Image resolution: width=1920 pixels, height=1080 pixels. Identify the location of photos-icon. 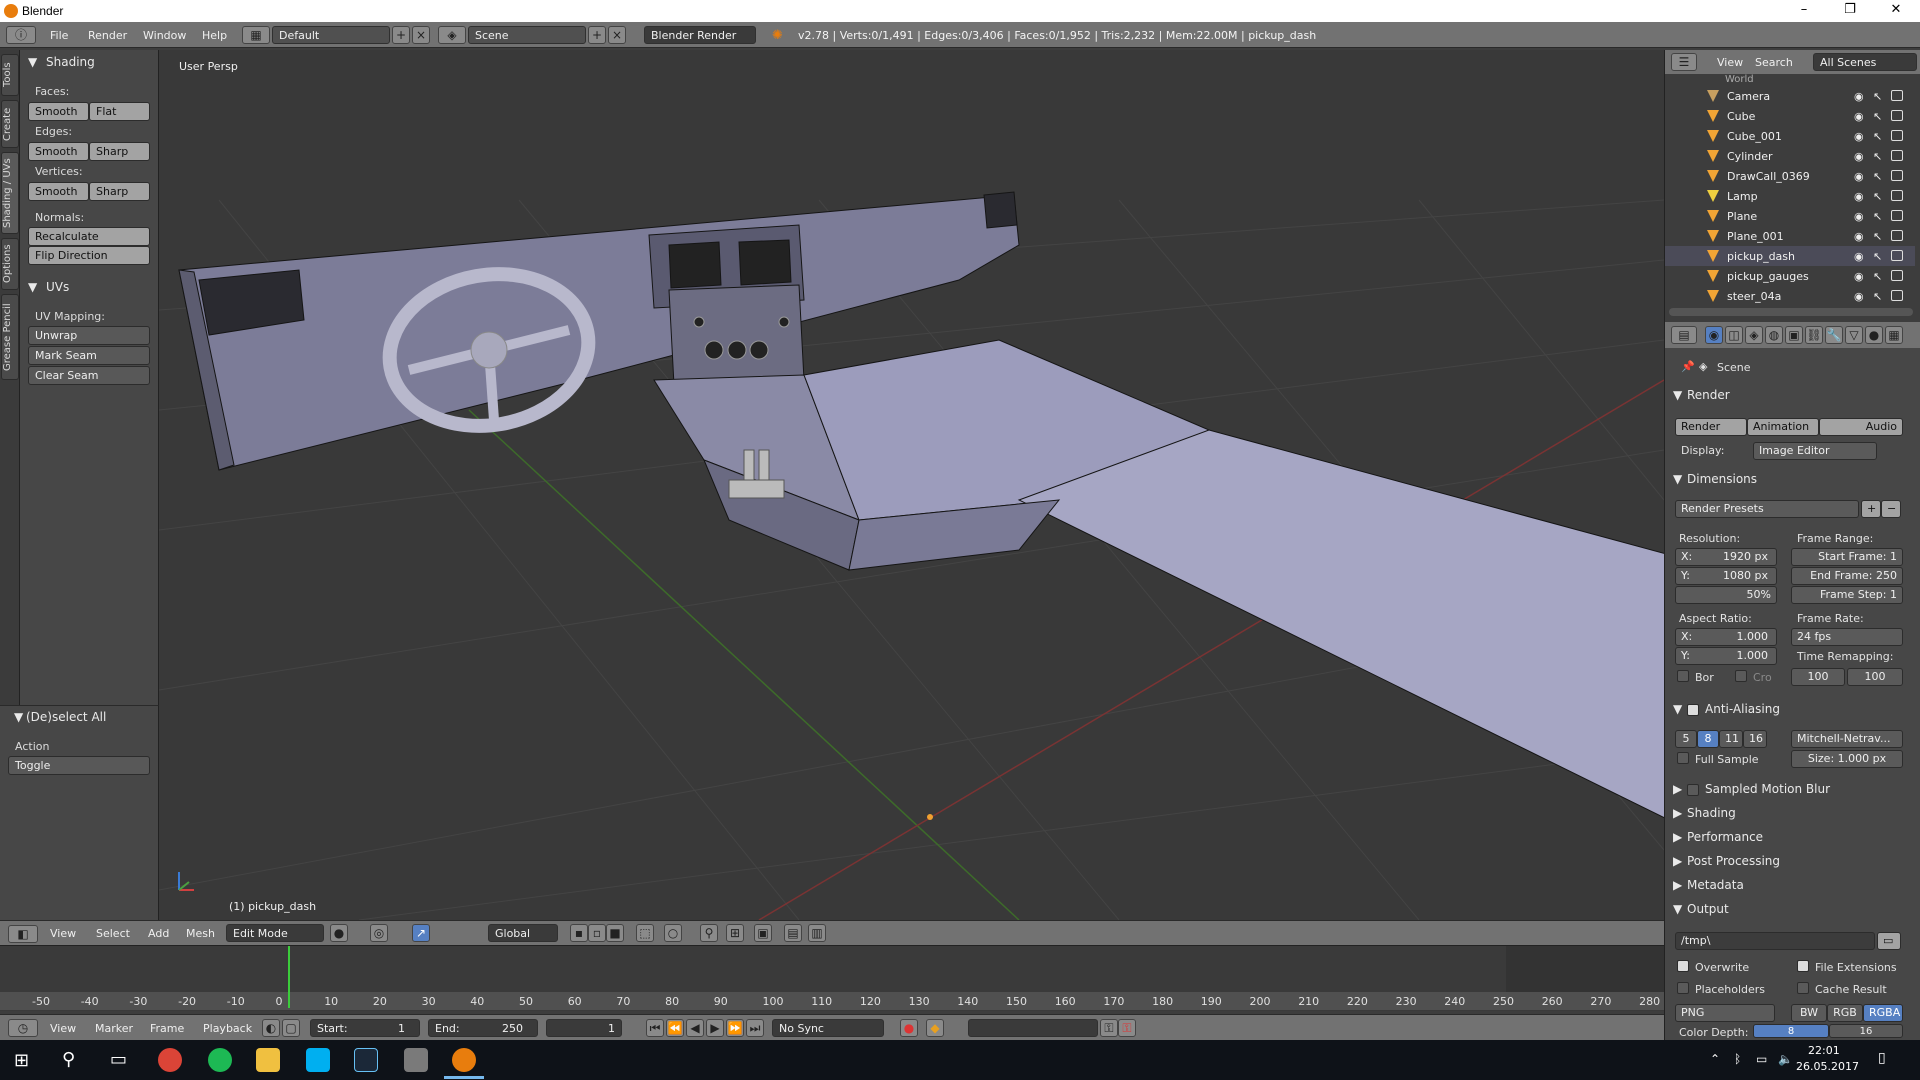
(416, 1060).